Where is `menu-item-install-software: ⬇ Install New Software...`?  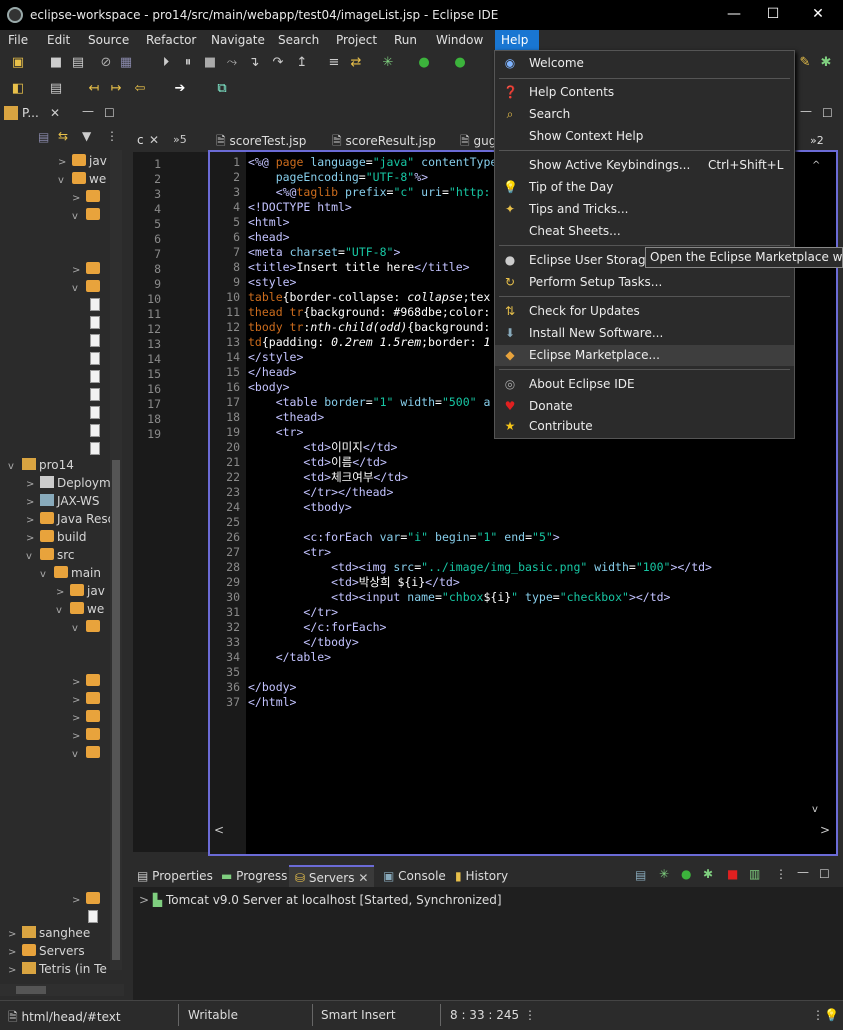 menu-item-install-software: ⬇ Install New Software... is located at coordinates (644, 333).